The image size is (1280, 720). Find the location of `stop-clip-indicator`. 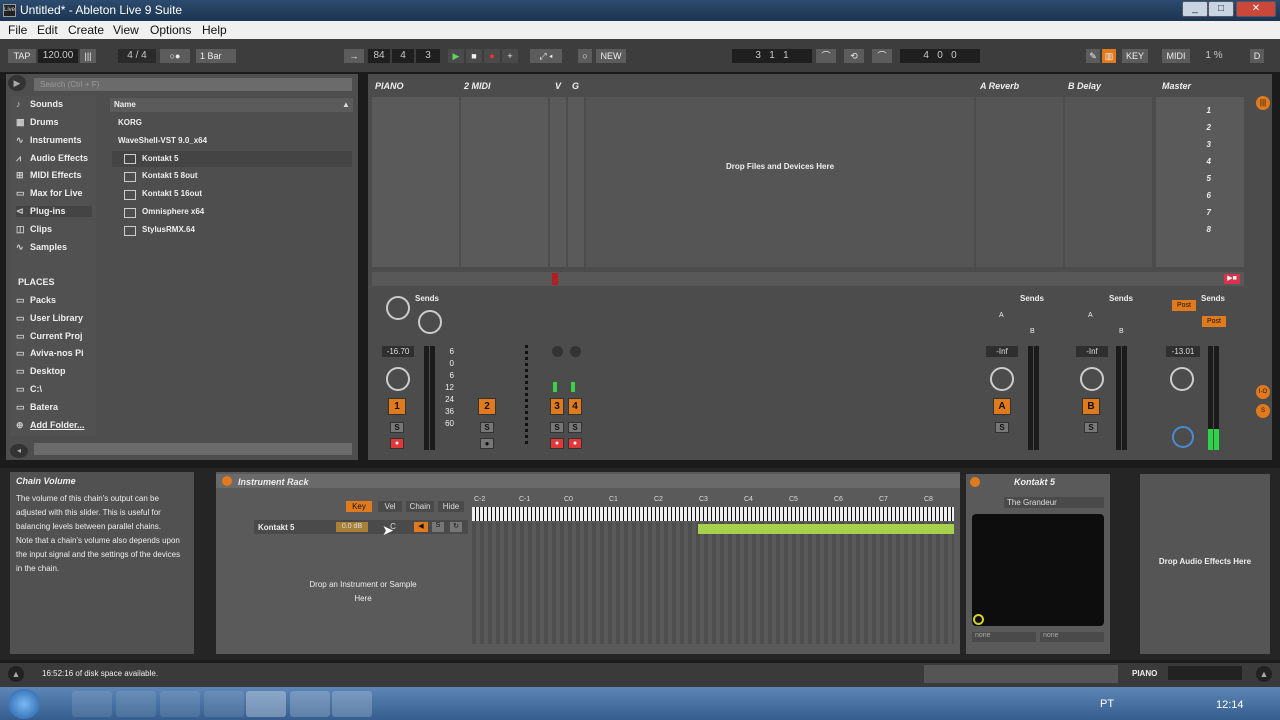

stop-clip-indicator is located at coordinates (555, 279).